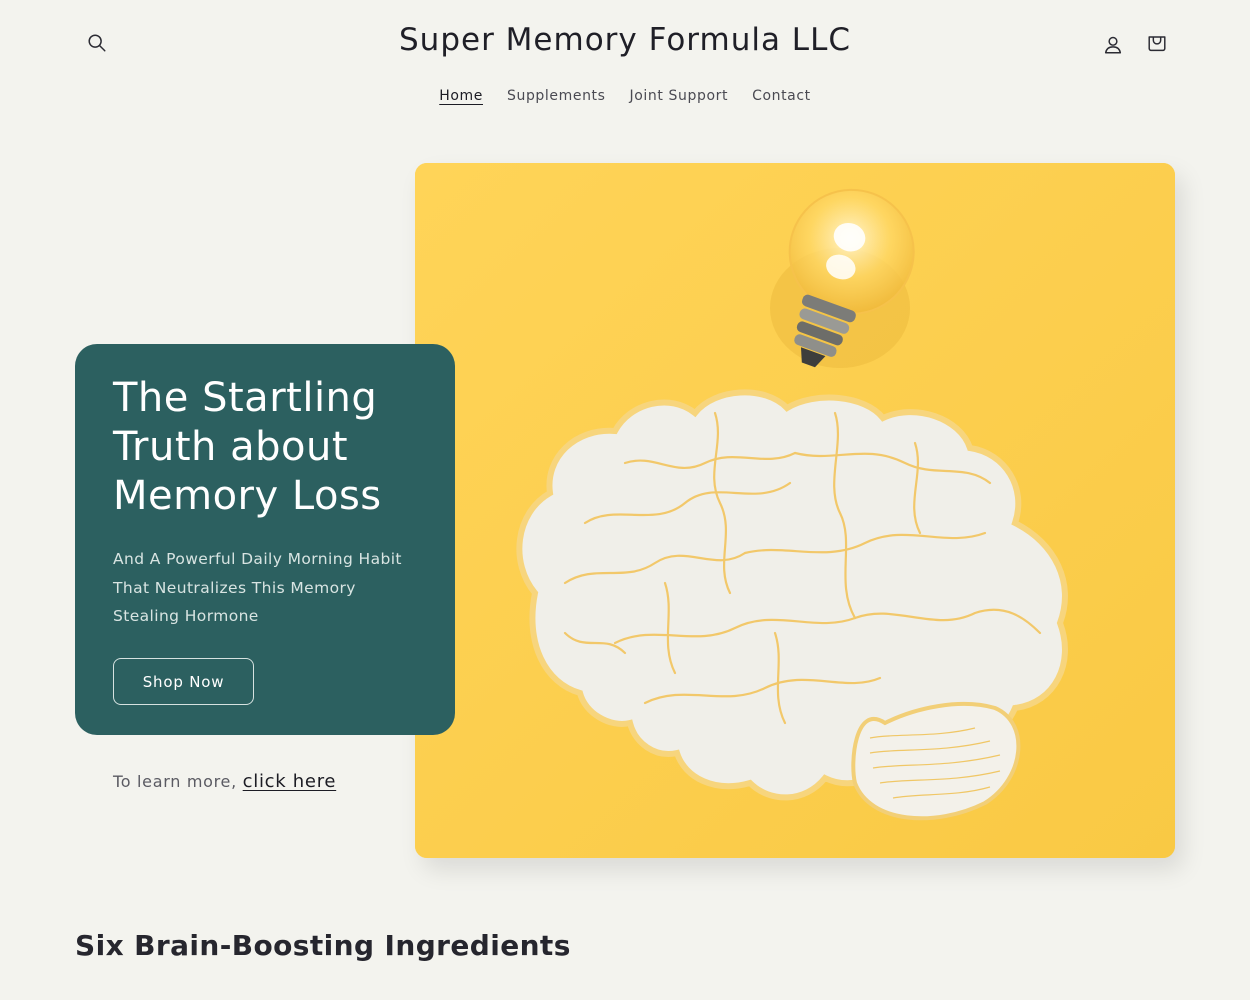 Image resolution: width=1250 pixels, height=1000 pixels. Describe the element at coordinates (290, 781) in the screenshot. I see `click-here-link: click here` at that location.